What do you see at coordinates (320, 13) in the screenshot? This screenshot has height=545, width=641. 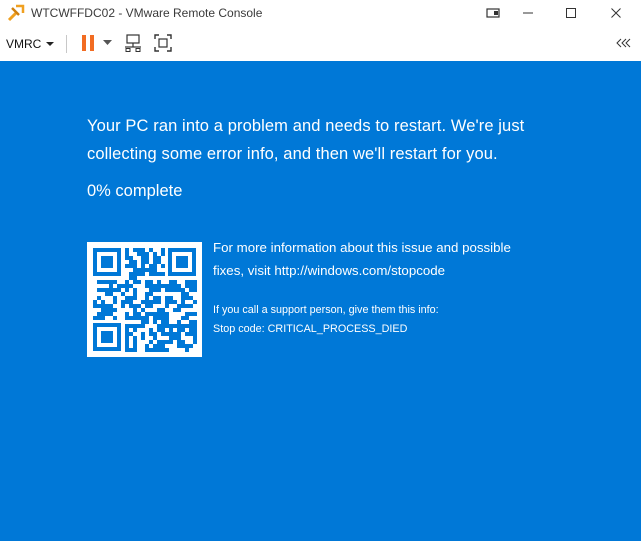 I see `title-bar: WTCWFFDC02 - VMware Remote Console` at bounding box center [320, 13].